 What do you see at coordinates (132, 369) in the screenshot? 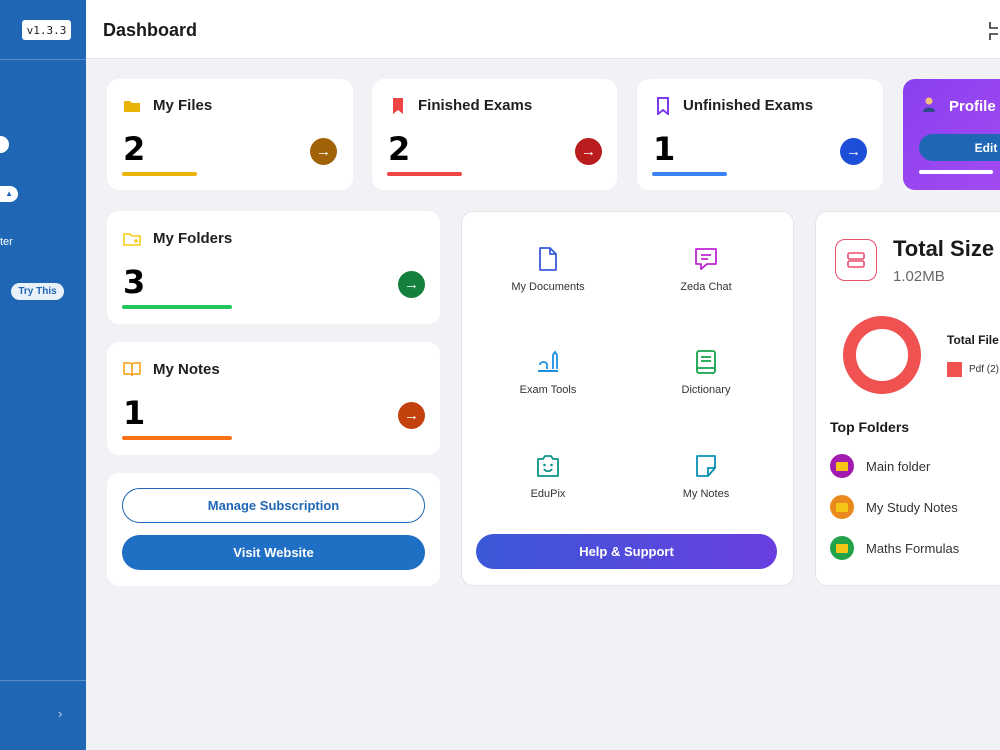
I see `book-open-icon` at bounding box center [132, 369].